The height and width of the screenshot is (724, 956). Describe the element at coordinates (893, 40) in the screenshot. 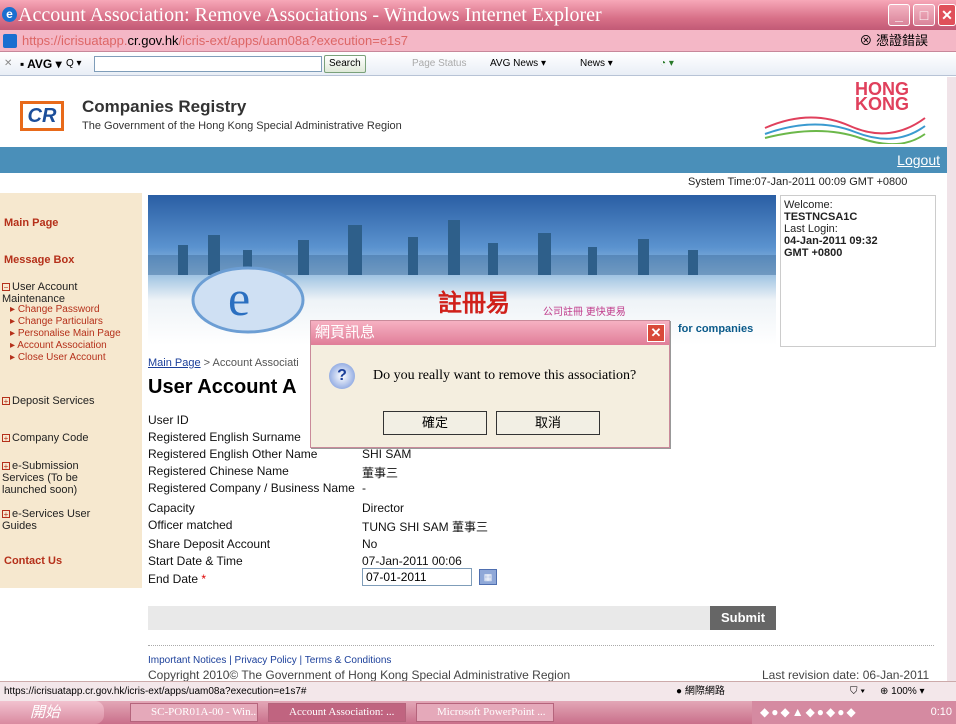

I see `certificate-error: ⊗ 憑證錯誤` at that location.